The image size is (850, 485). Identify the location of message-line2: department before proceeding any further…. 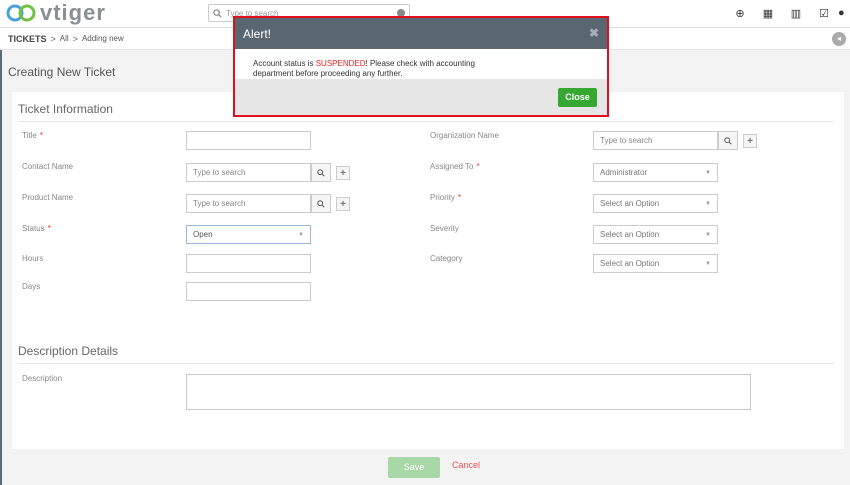
(328, 73).